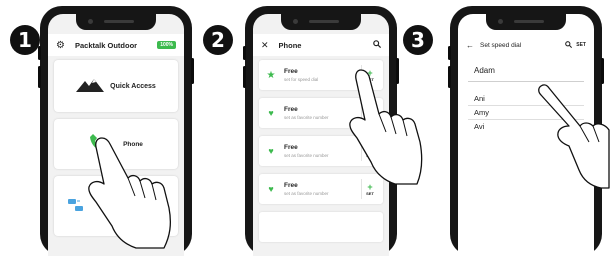  What do you see at coordinates (116, 144) in the screenshot?
I see `phone-card: Phone` at bounding box center [116, 144].